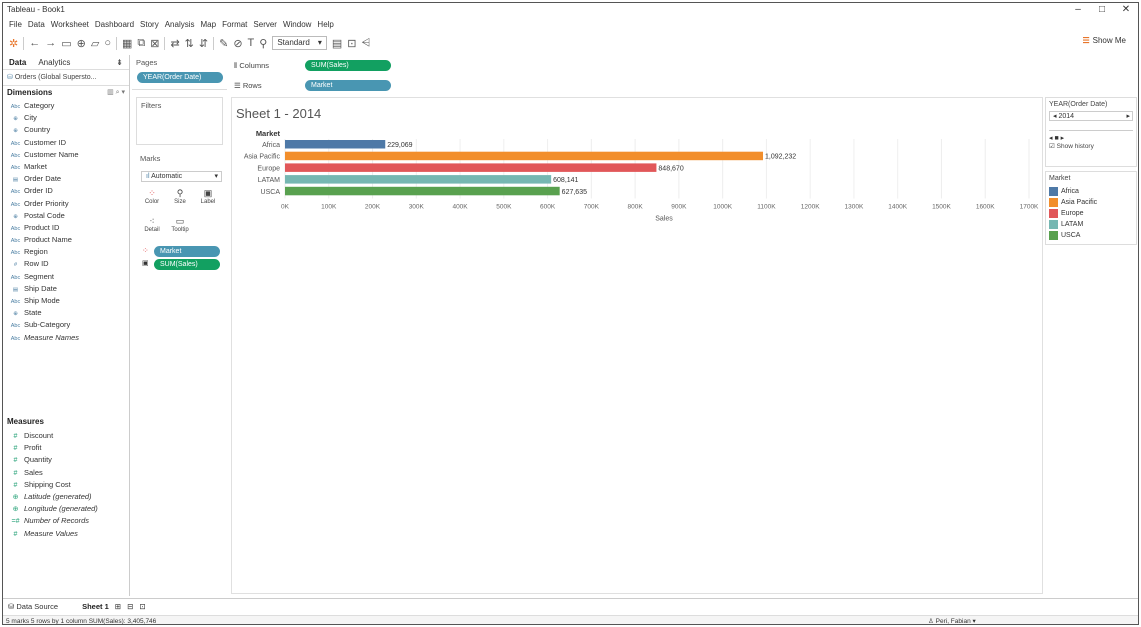 This screenshot has height=627, width=1141. What do you see at coordinates (66, 338) in the screenshot?
I see `dimension-measure-names: Abc Measure Names` at bounding box center [66, 338].